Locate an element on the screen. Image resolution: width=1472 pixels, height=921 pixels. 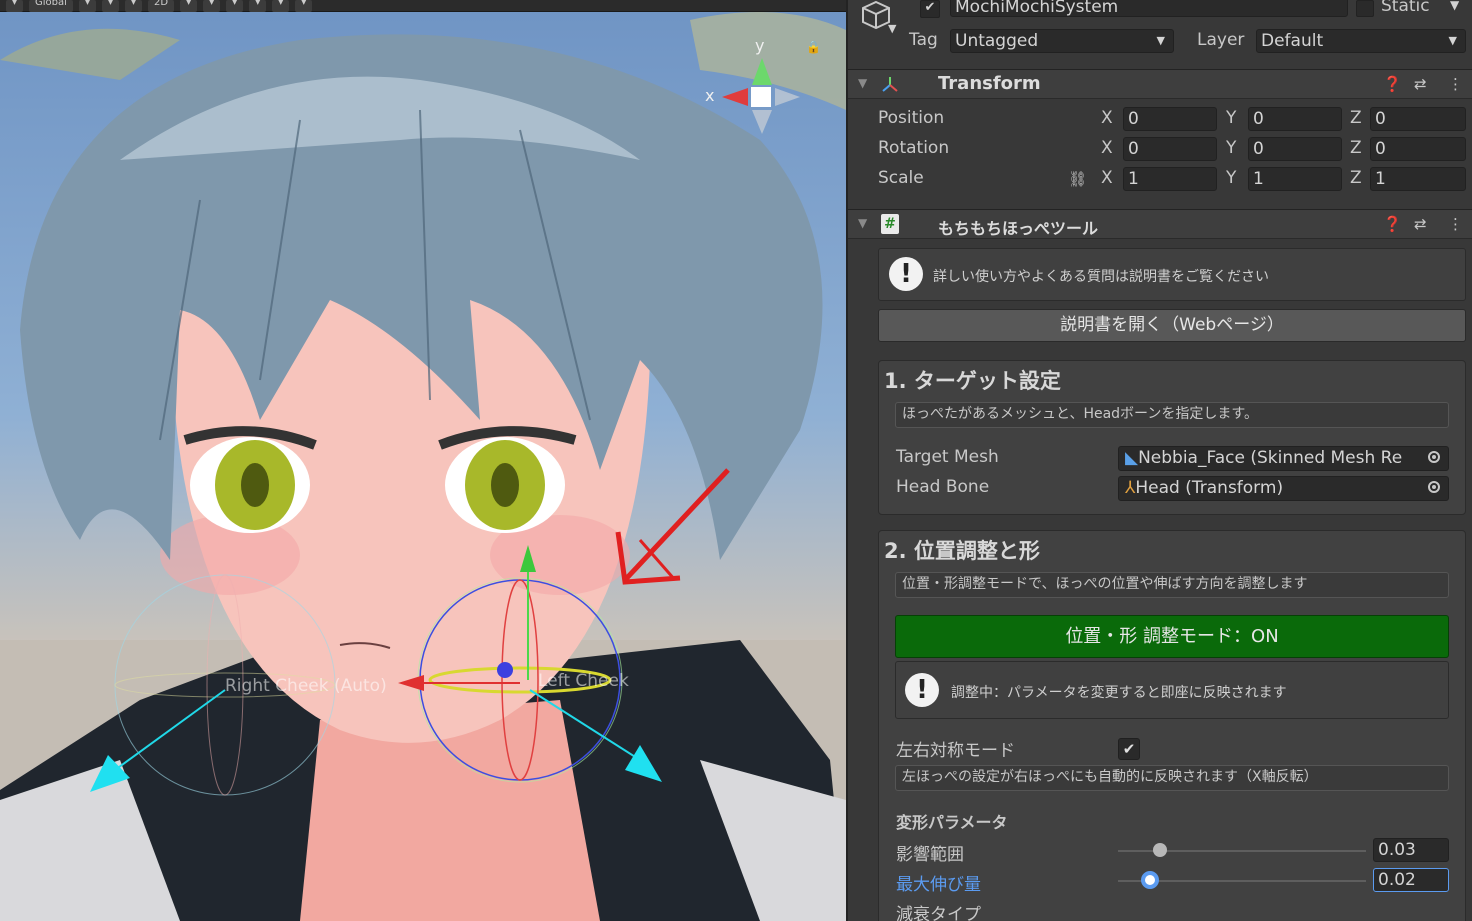
tag-dropdown: Untagged ▼ is located at coordinates (1062, 41).